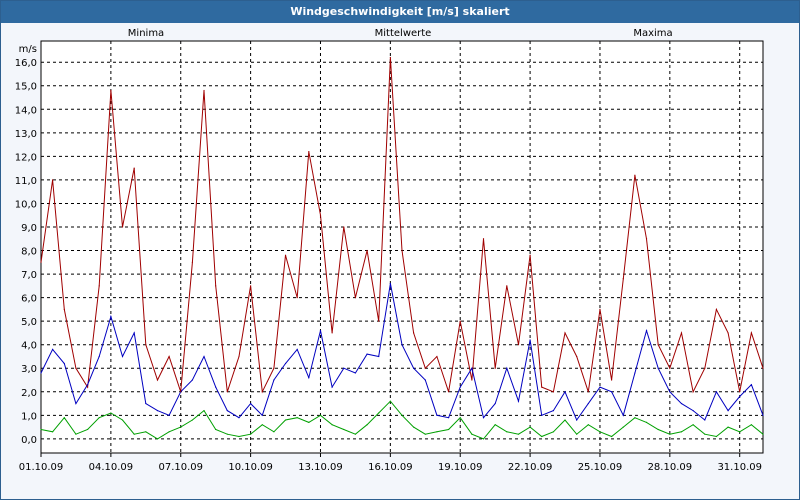  Describe the element at coordinates (739, 467) in the screenshot. I see `x-tick-label: 31.10.09` at that location.